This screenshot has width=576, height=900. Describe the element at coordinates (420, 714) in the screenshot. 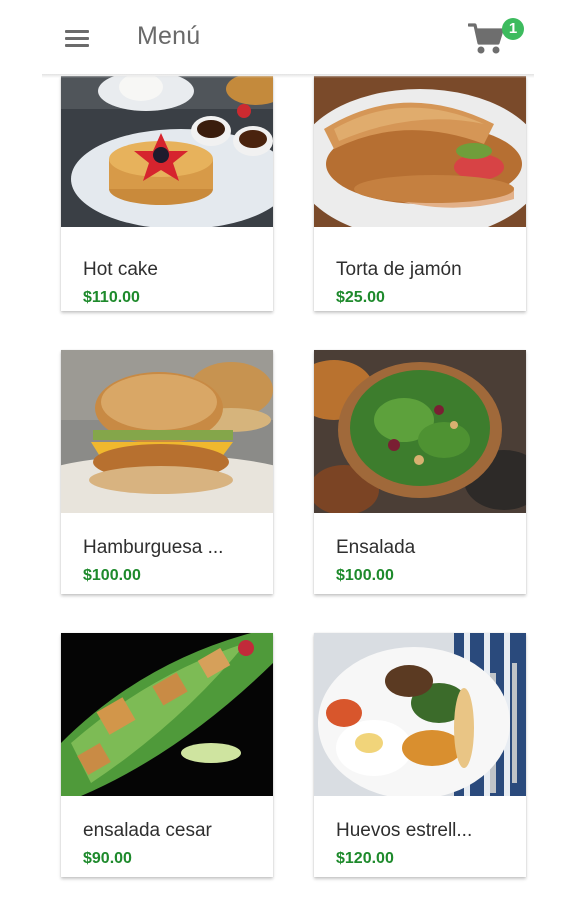

I see `product-image-huevos-estrellados` at that location.